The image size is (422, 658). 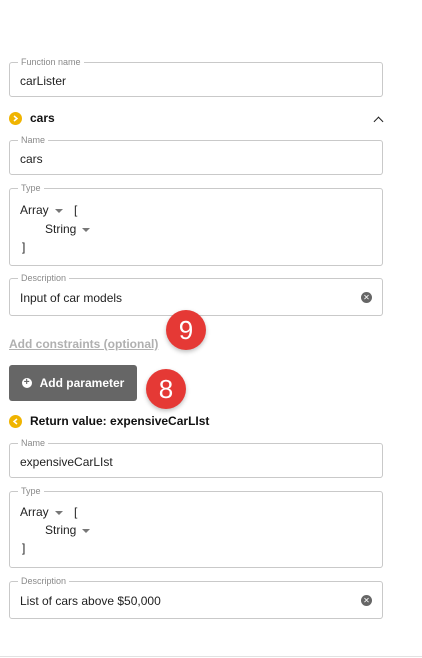 What do you see at coordinates (90, 601) in the screenshot?
I see `return-description-value: List of cars above $50,000` at bounding box center [90, 601].